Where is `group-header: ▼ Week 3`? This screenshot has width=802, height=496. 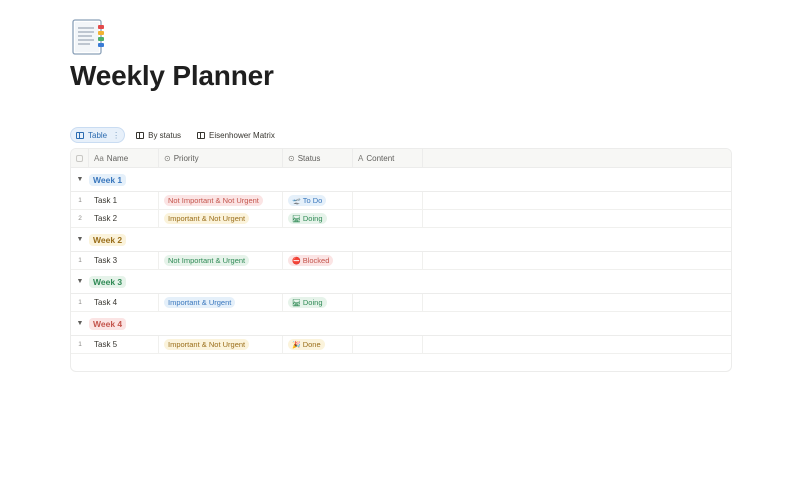
group-header: ▼ Week 3 is located at coordinates (401, 282).